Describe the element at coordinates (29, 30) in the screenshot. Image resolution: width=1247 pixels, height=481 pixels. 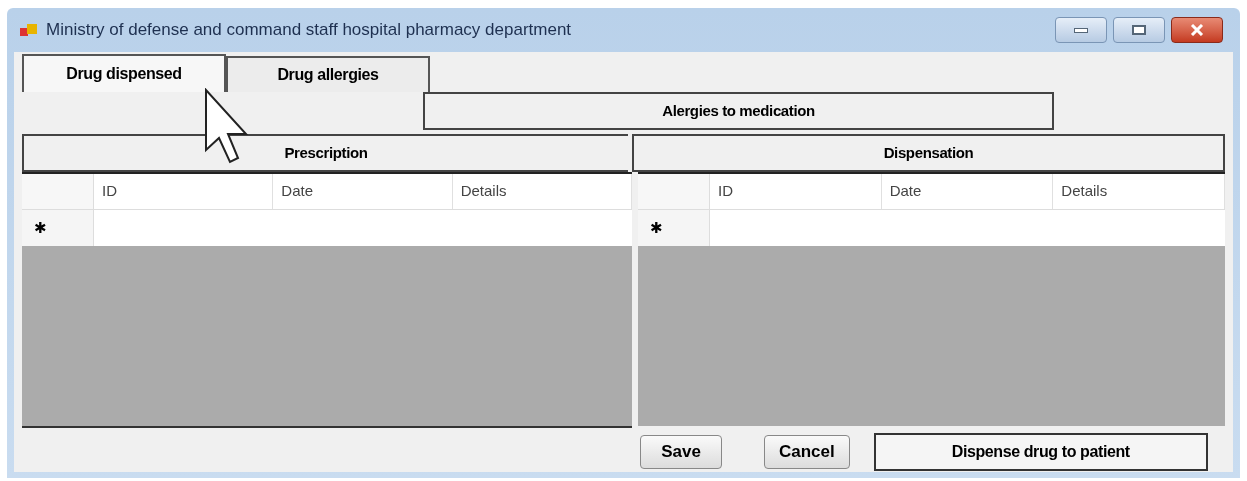
I see `app-icon` at that location.